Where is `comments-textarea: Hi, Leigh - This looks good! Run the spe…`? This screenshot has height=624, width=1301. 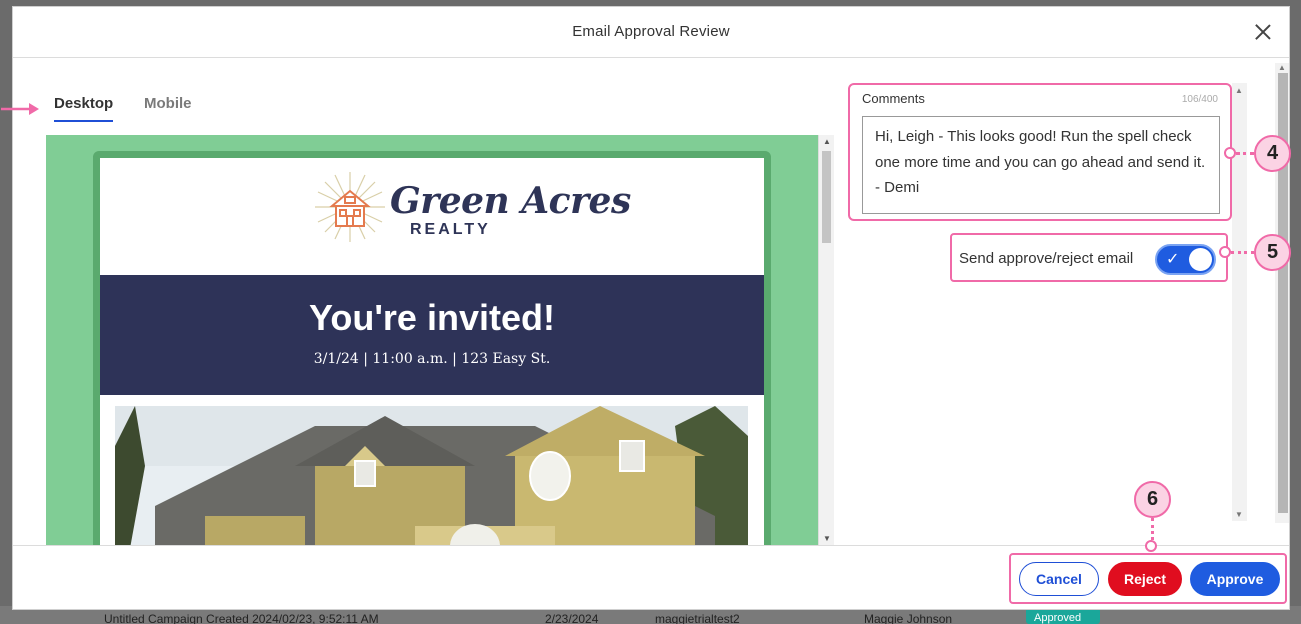 comments-textarea: Hi, Leigh - This looks good! Run the spe… is located at coordinates (1041, 165).